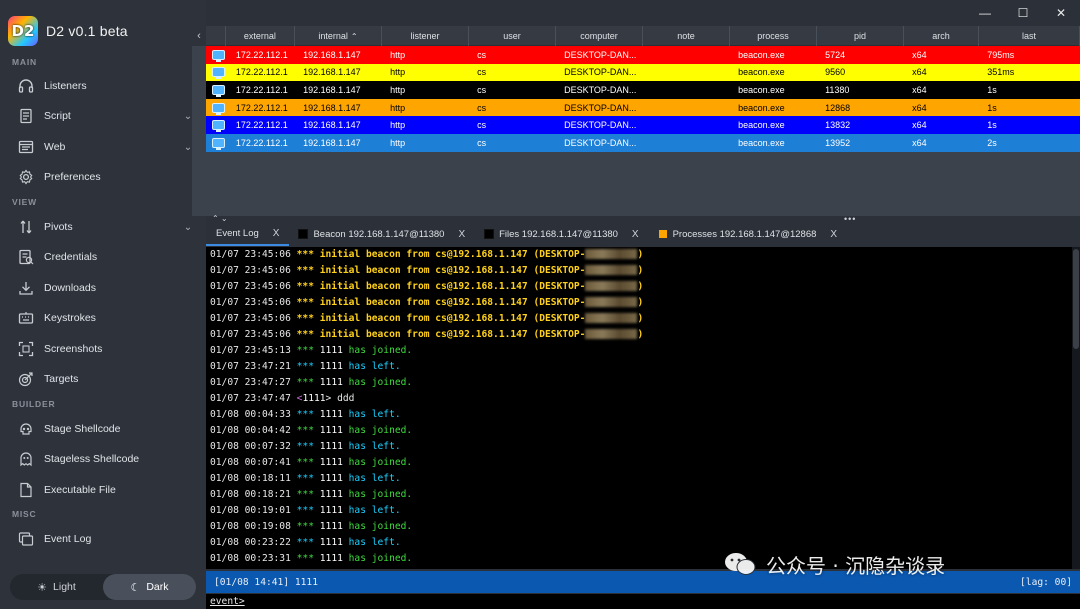 The image size is (1080, 609). Describe the element at coordinates (216, 36) in the screenshot. I see `column-header-icon` at that location.